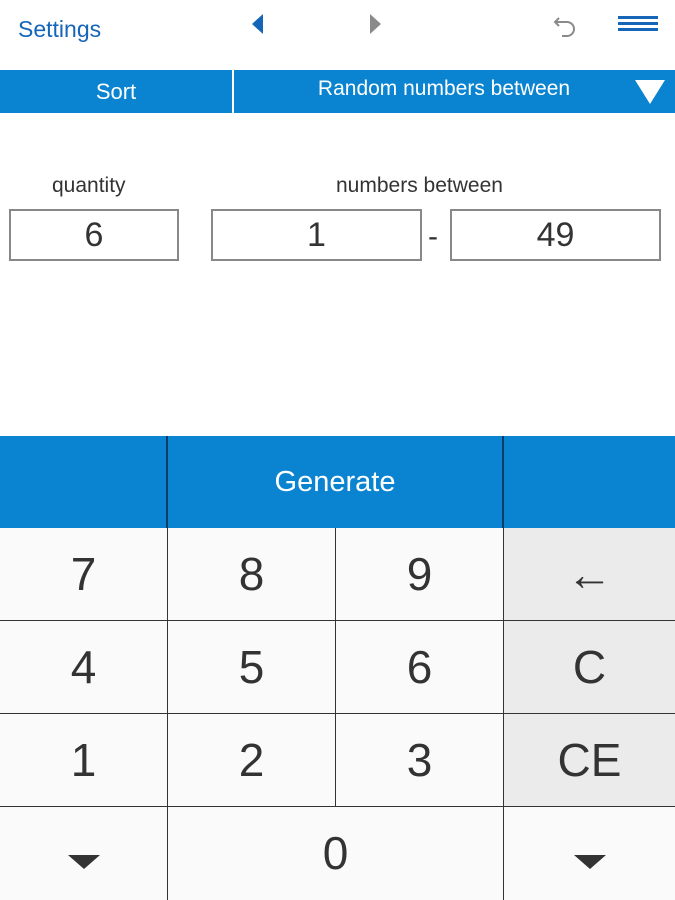 Image resolution: width=675 pixels, height=900 pixels. Describe the element at coordinates (589, 853) in the screenshot. I see `collapse-right-key` at that location.